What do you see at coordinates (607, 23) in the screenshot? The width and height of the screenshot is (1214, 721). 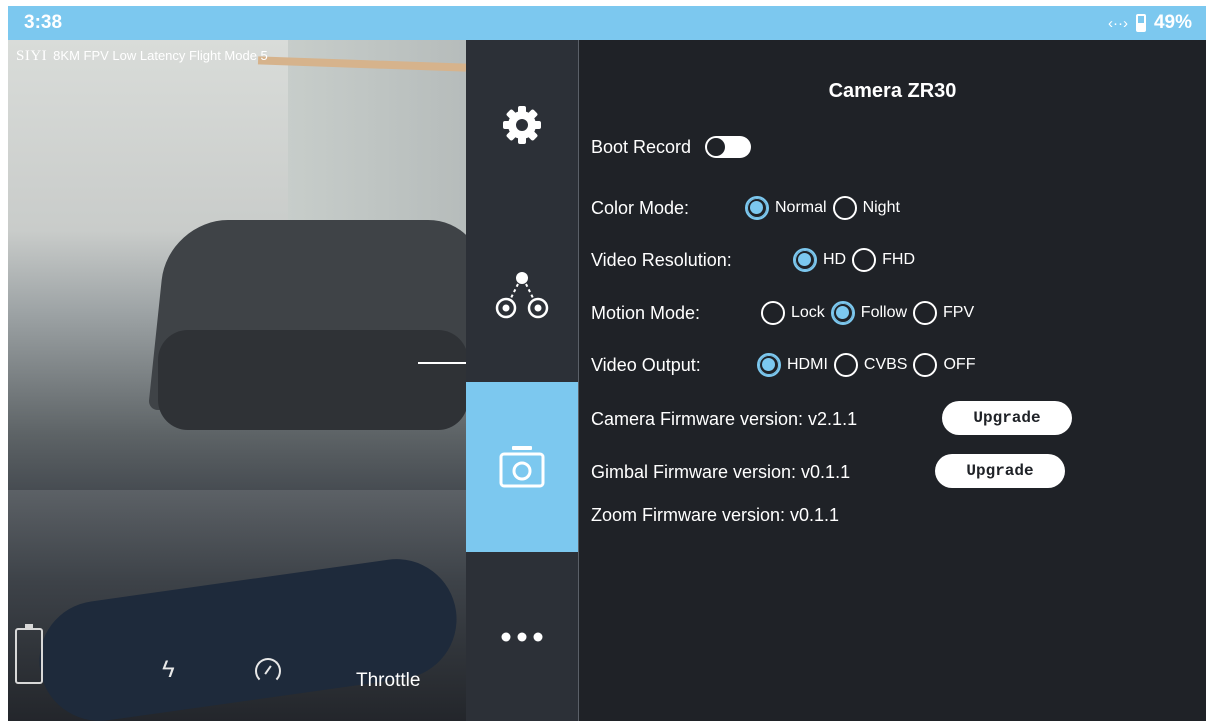 I see `status-bar: 3:38 ‹··› 49%` at bounding box center [607, 23].